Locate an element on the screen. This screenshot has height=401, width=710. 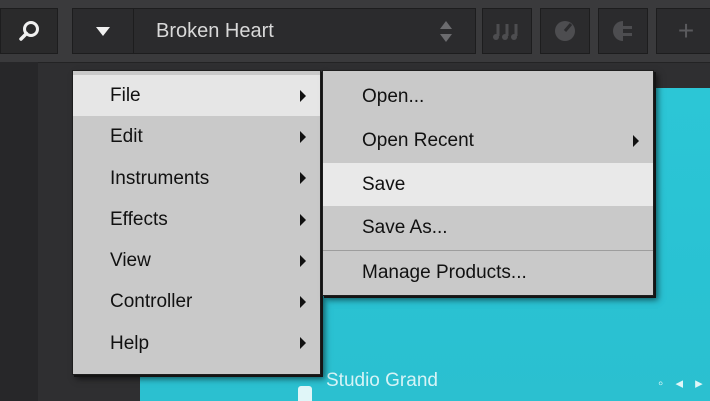
menu-item-label: Help is located at coordinates (130, 343).